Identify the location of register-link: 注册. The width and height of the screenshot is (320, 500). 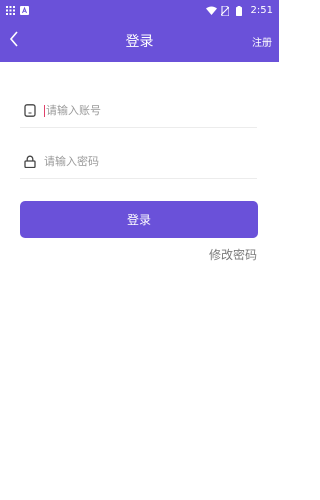
(262, 41).